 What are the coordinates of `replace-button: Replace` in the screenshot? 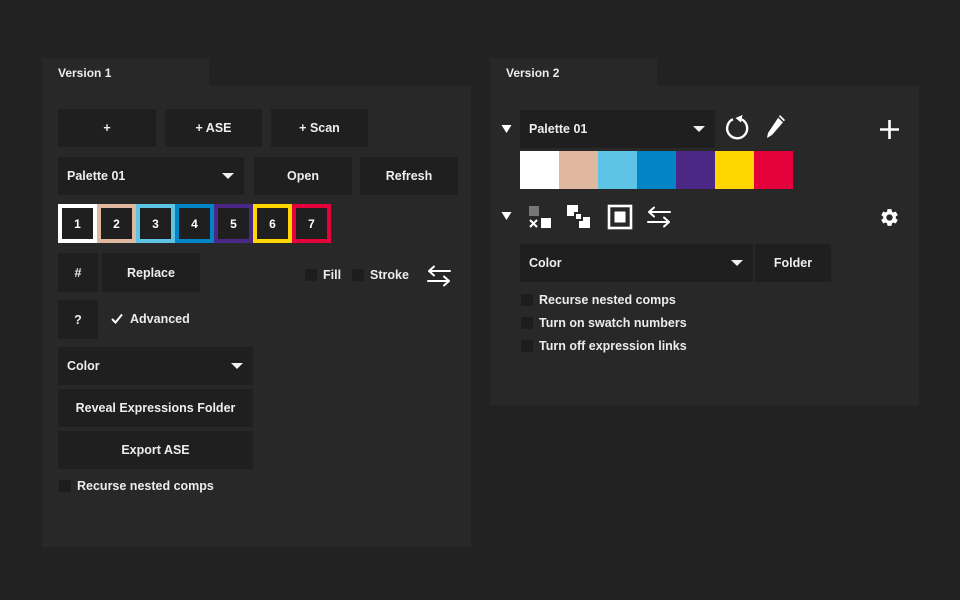 It's located at (151, 272).